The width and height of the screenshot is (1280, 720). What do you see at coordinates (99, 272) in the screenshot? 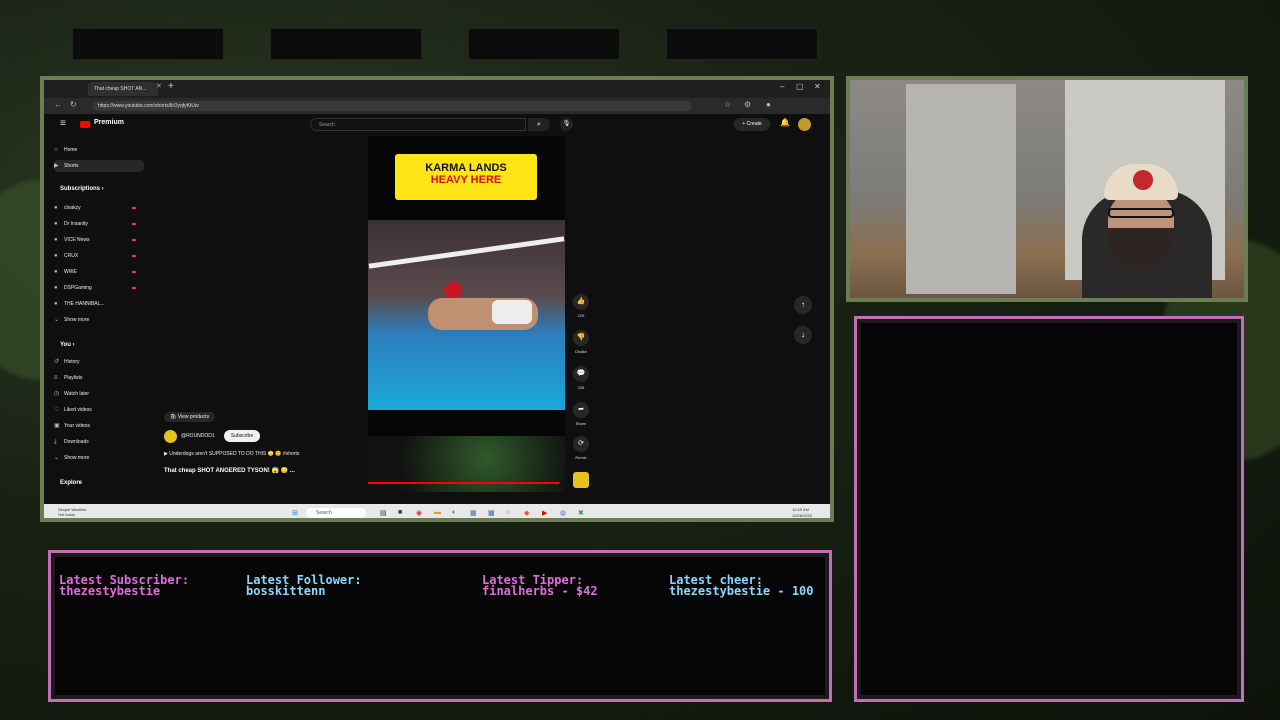
I see `sidebar-sub-item: ● WWE` at bounding box center [99, 272].